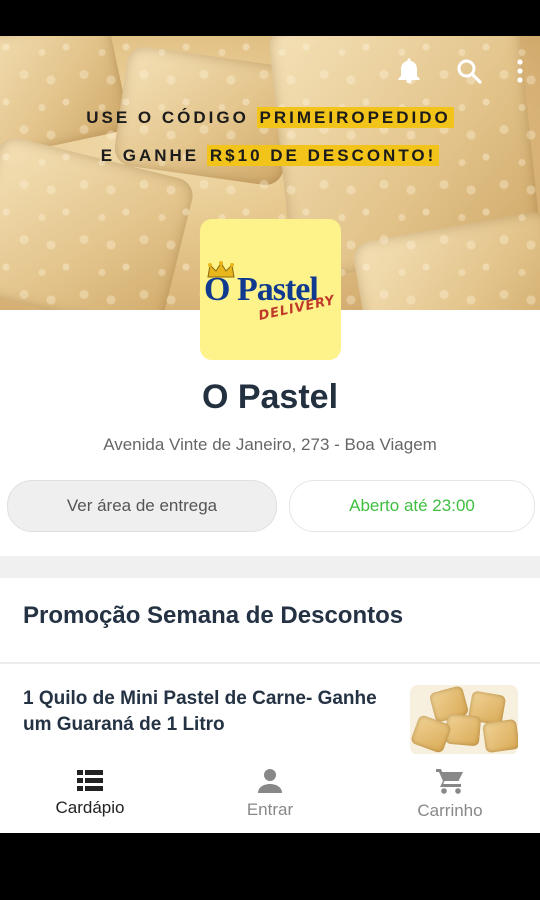 This screenshot has height=900, width=540. Describe the element at coordinates (142, 506) in the screenshot. I see `delivery-area-button: Ver área de entrega` at that location.